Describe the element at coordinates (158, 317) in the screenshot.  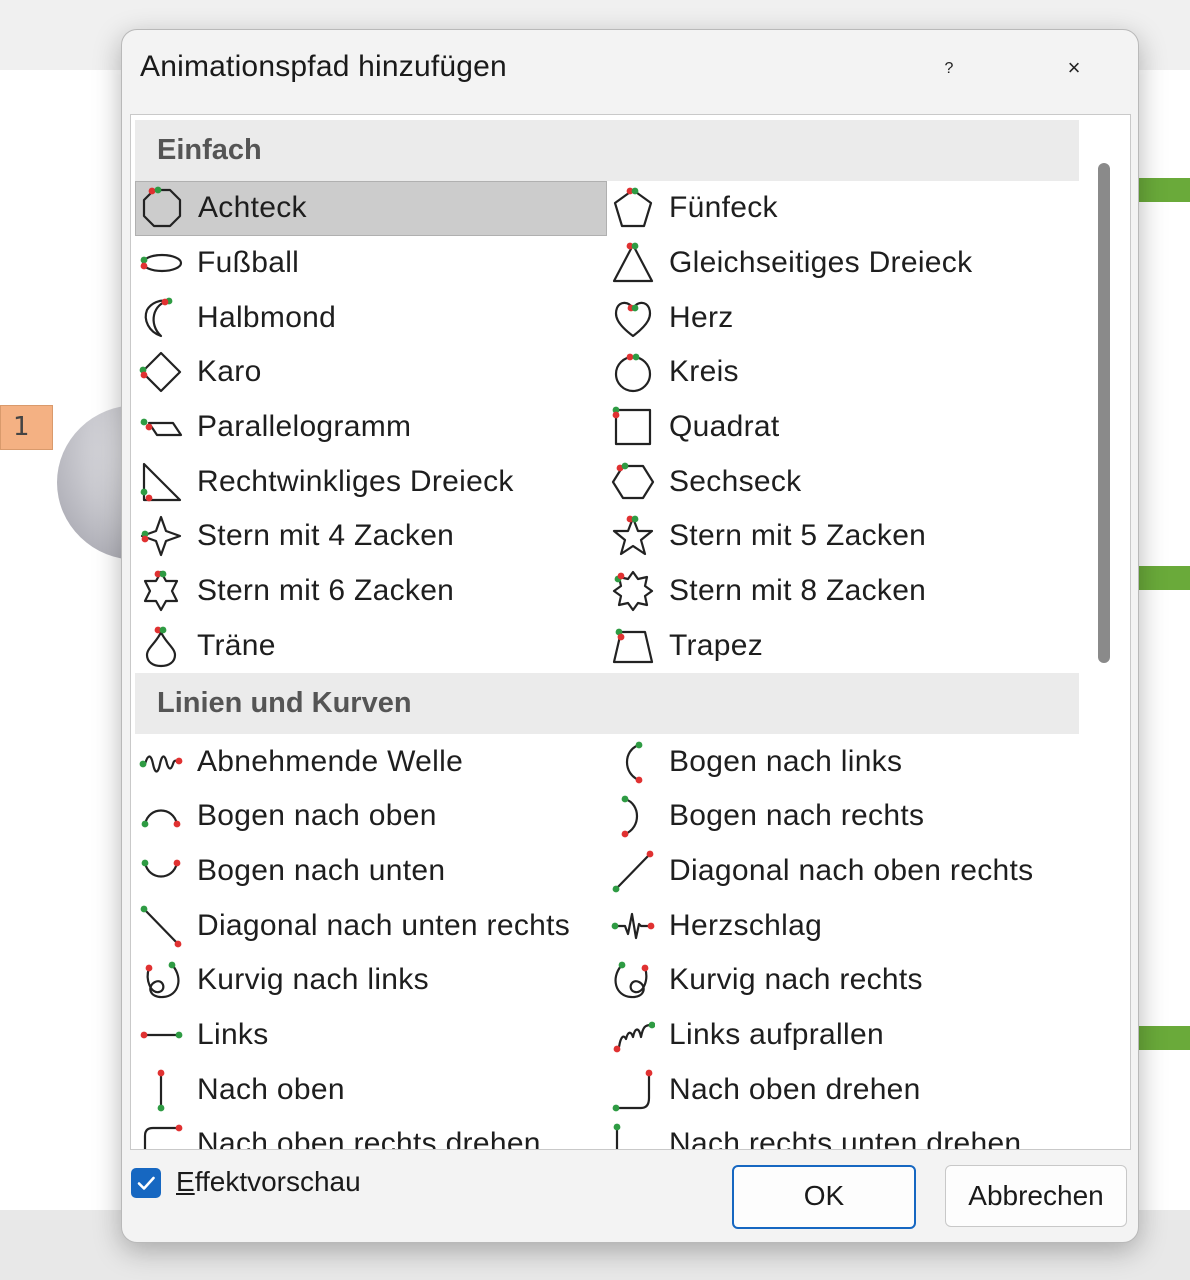
I see `crescent-path-icon` at that location.